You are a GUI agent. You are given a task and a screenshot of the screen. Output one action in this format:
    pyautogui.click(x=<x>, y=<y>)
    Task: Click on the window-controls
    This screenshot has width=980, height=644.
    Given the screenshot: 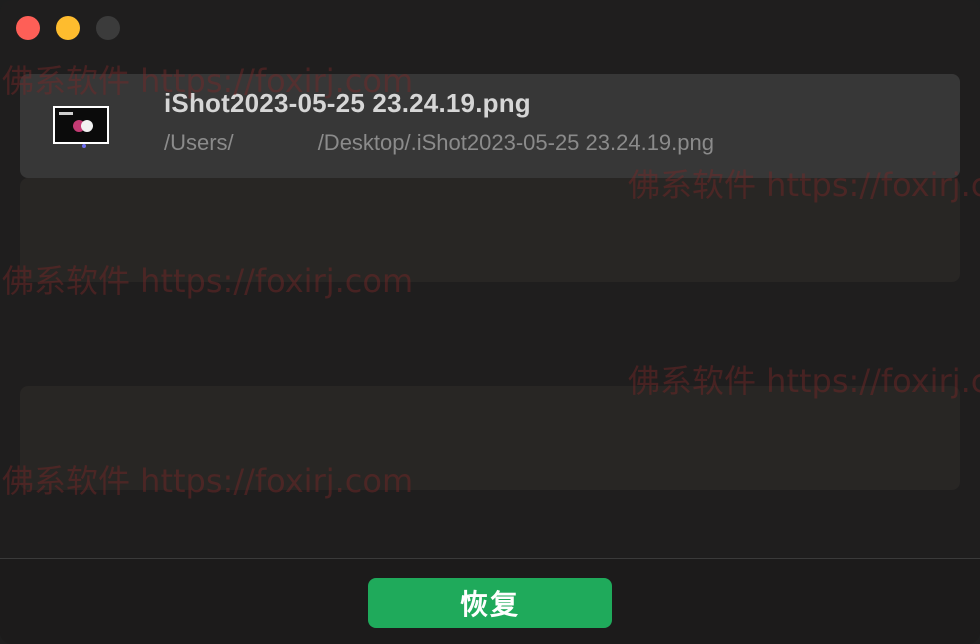 What is the action you would take?
    pyautogui.click(x=68, y=28)
    